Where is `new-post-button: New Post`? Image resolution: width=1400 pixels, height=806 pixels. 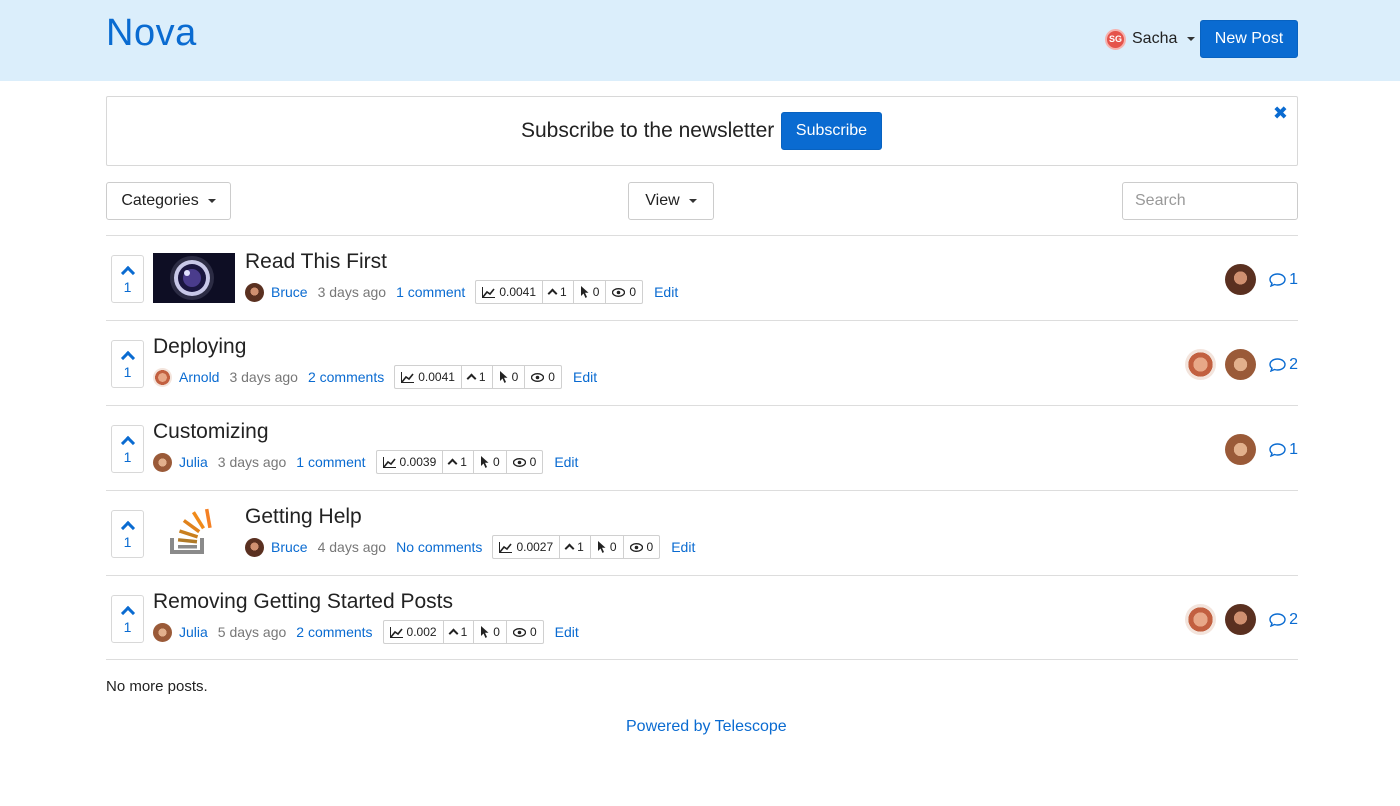
new-post-button: New Post is located at coordinates (1249, 39).